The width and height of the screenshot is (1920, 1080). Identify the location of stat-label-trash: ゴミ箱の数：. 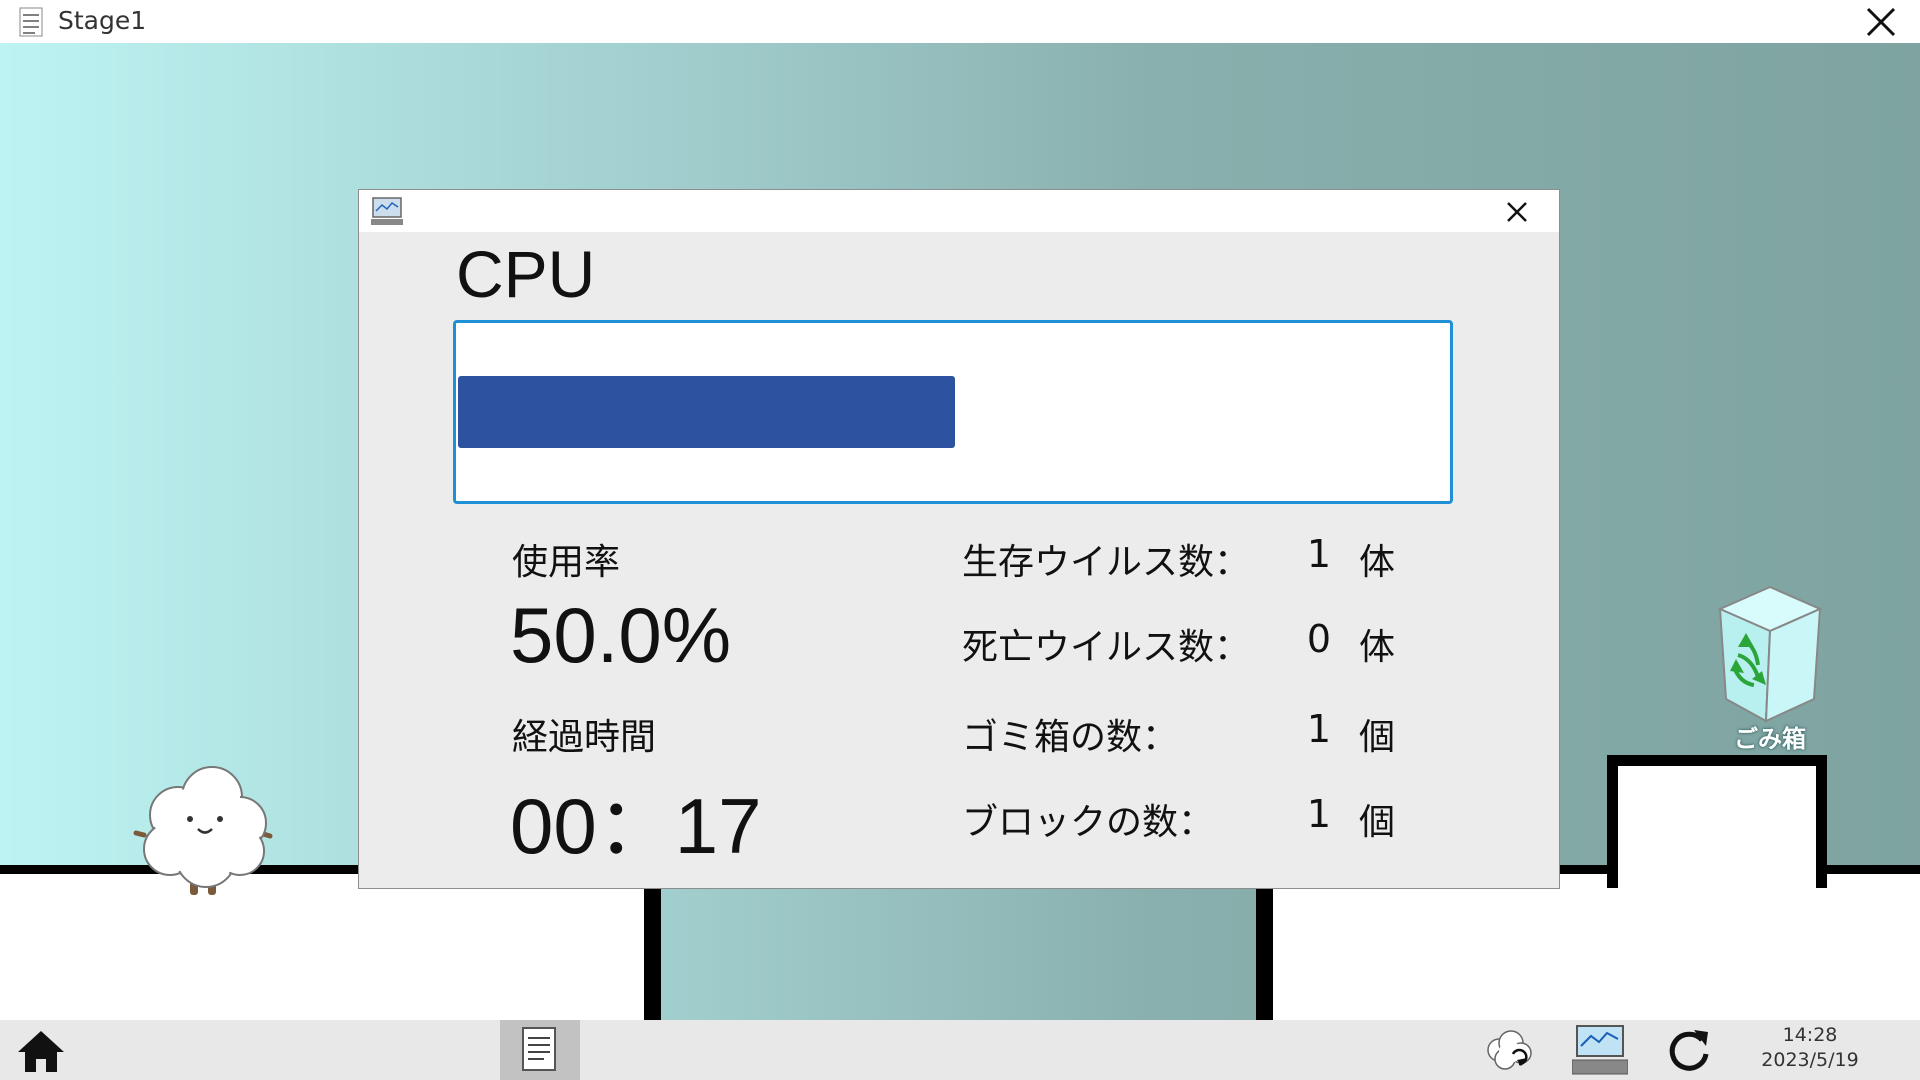
(1070, 737).